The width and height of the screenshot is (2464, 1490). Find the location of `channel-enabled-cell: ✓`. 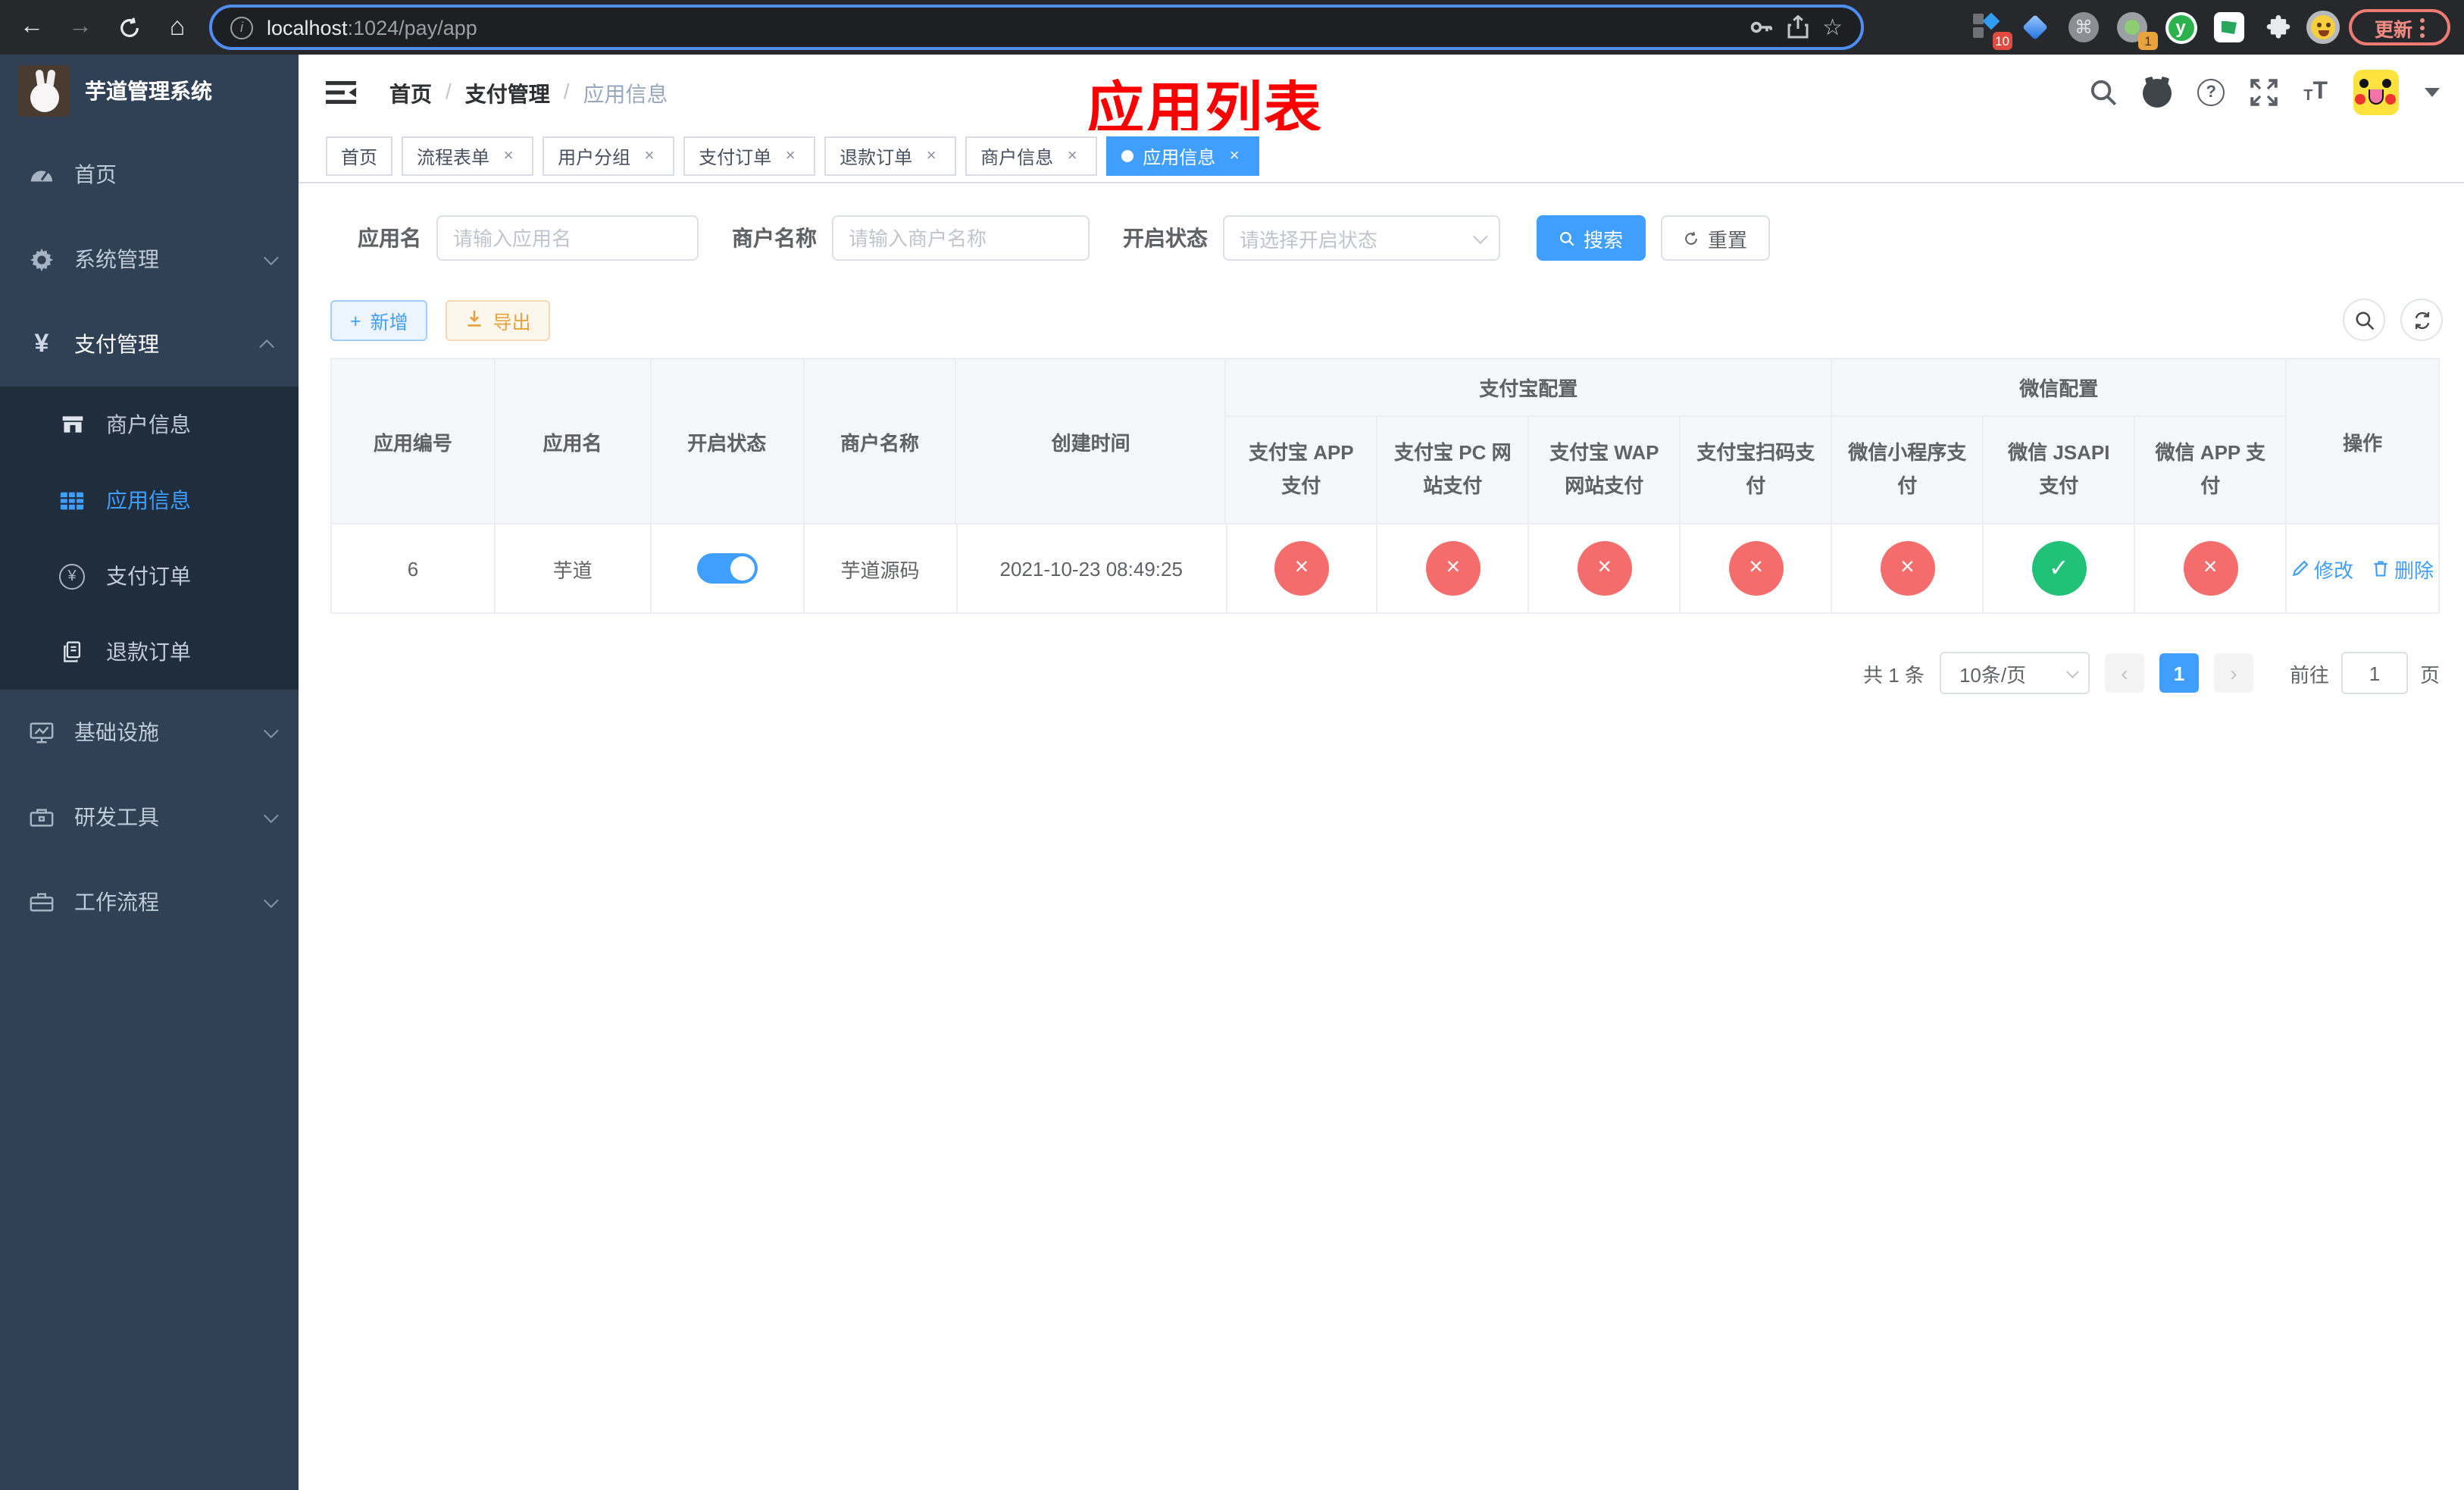

channel-enabled-cell: ✓ is located at coordinates (2060, 568).